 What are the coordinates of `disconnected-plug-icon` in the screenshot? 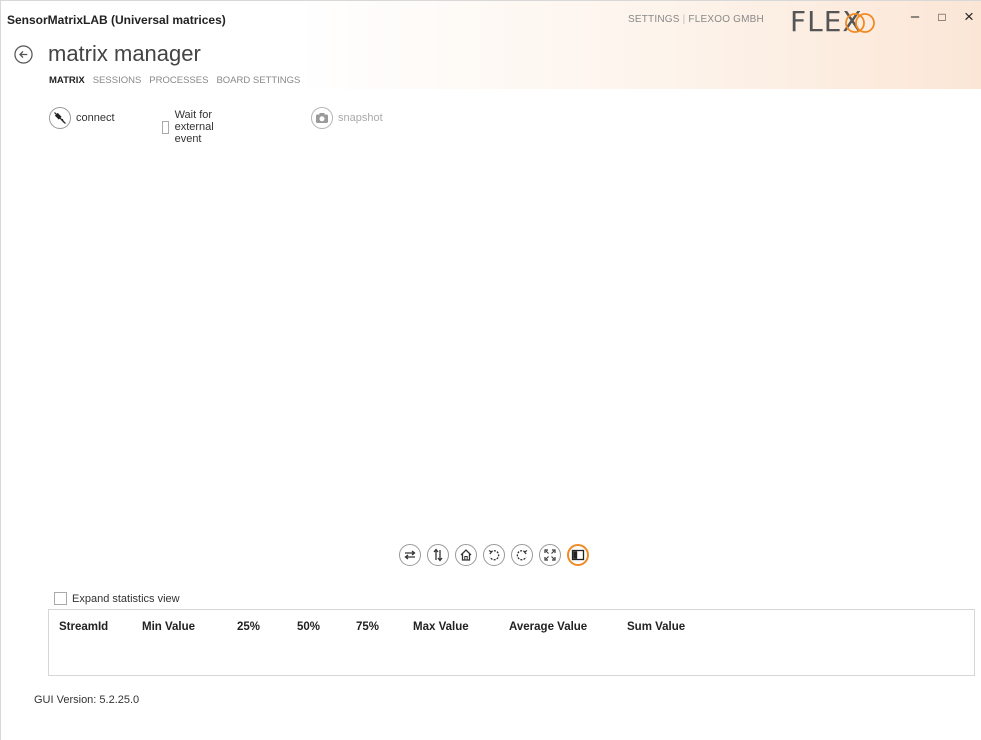 It's located at (60, 118).